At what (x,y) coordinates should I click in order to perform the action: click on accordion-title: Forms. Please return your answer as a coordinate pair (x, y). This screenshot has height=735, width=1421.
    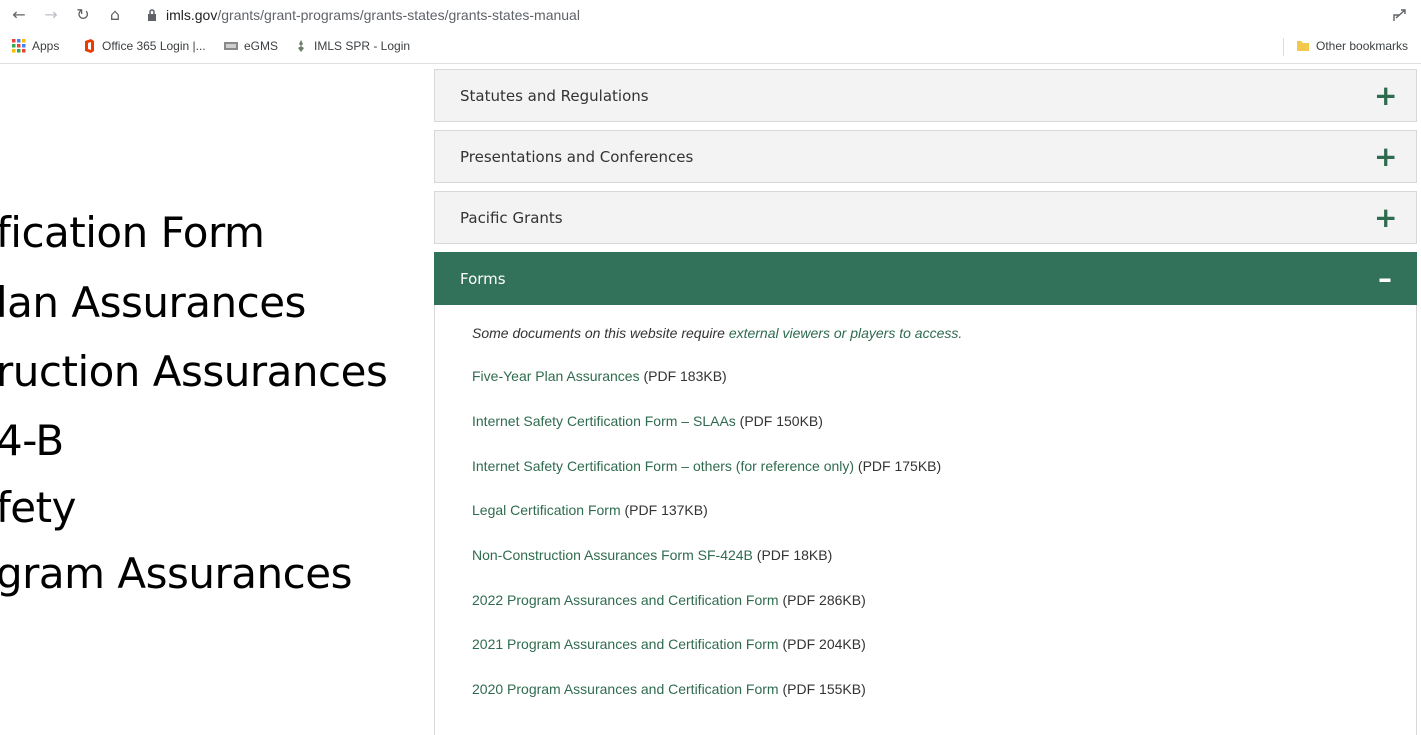
    Looking at the image, I should click on (483, 279).